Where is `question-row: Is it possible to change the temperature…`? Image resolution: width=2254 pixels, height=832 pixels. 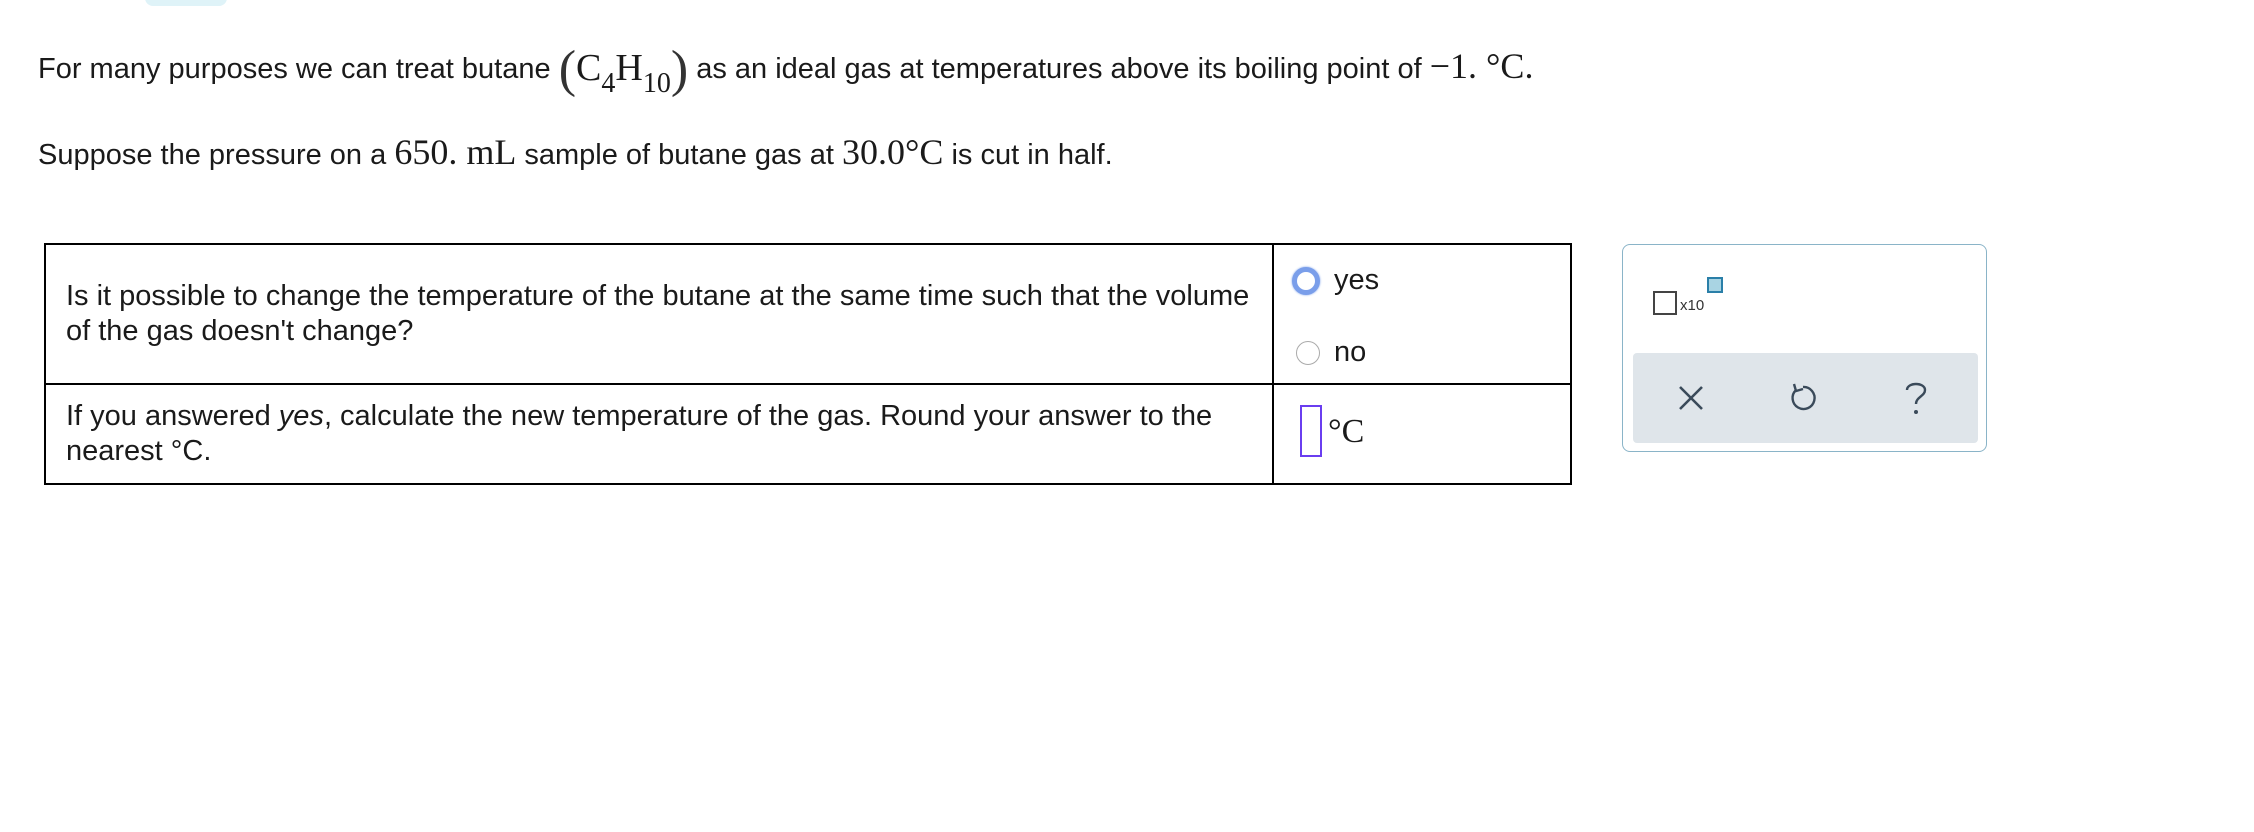
question-row: Is it possible to change the temperature… is located at coordinates (808, 314).